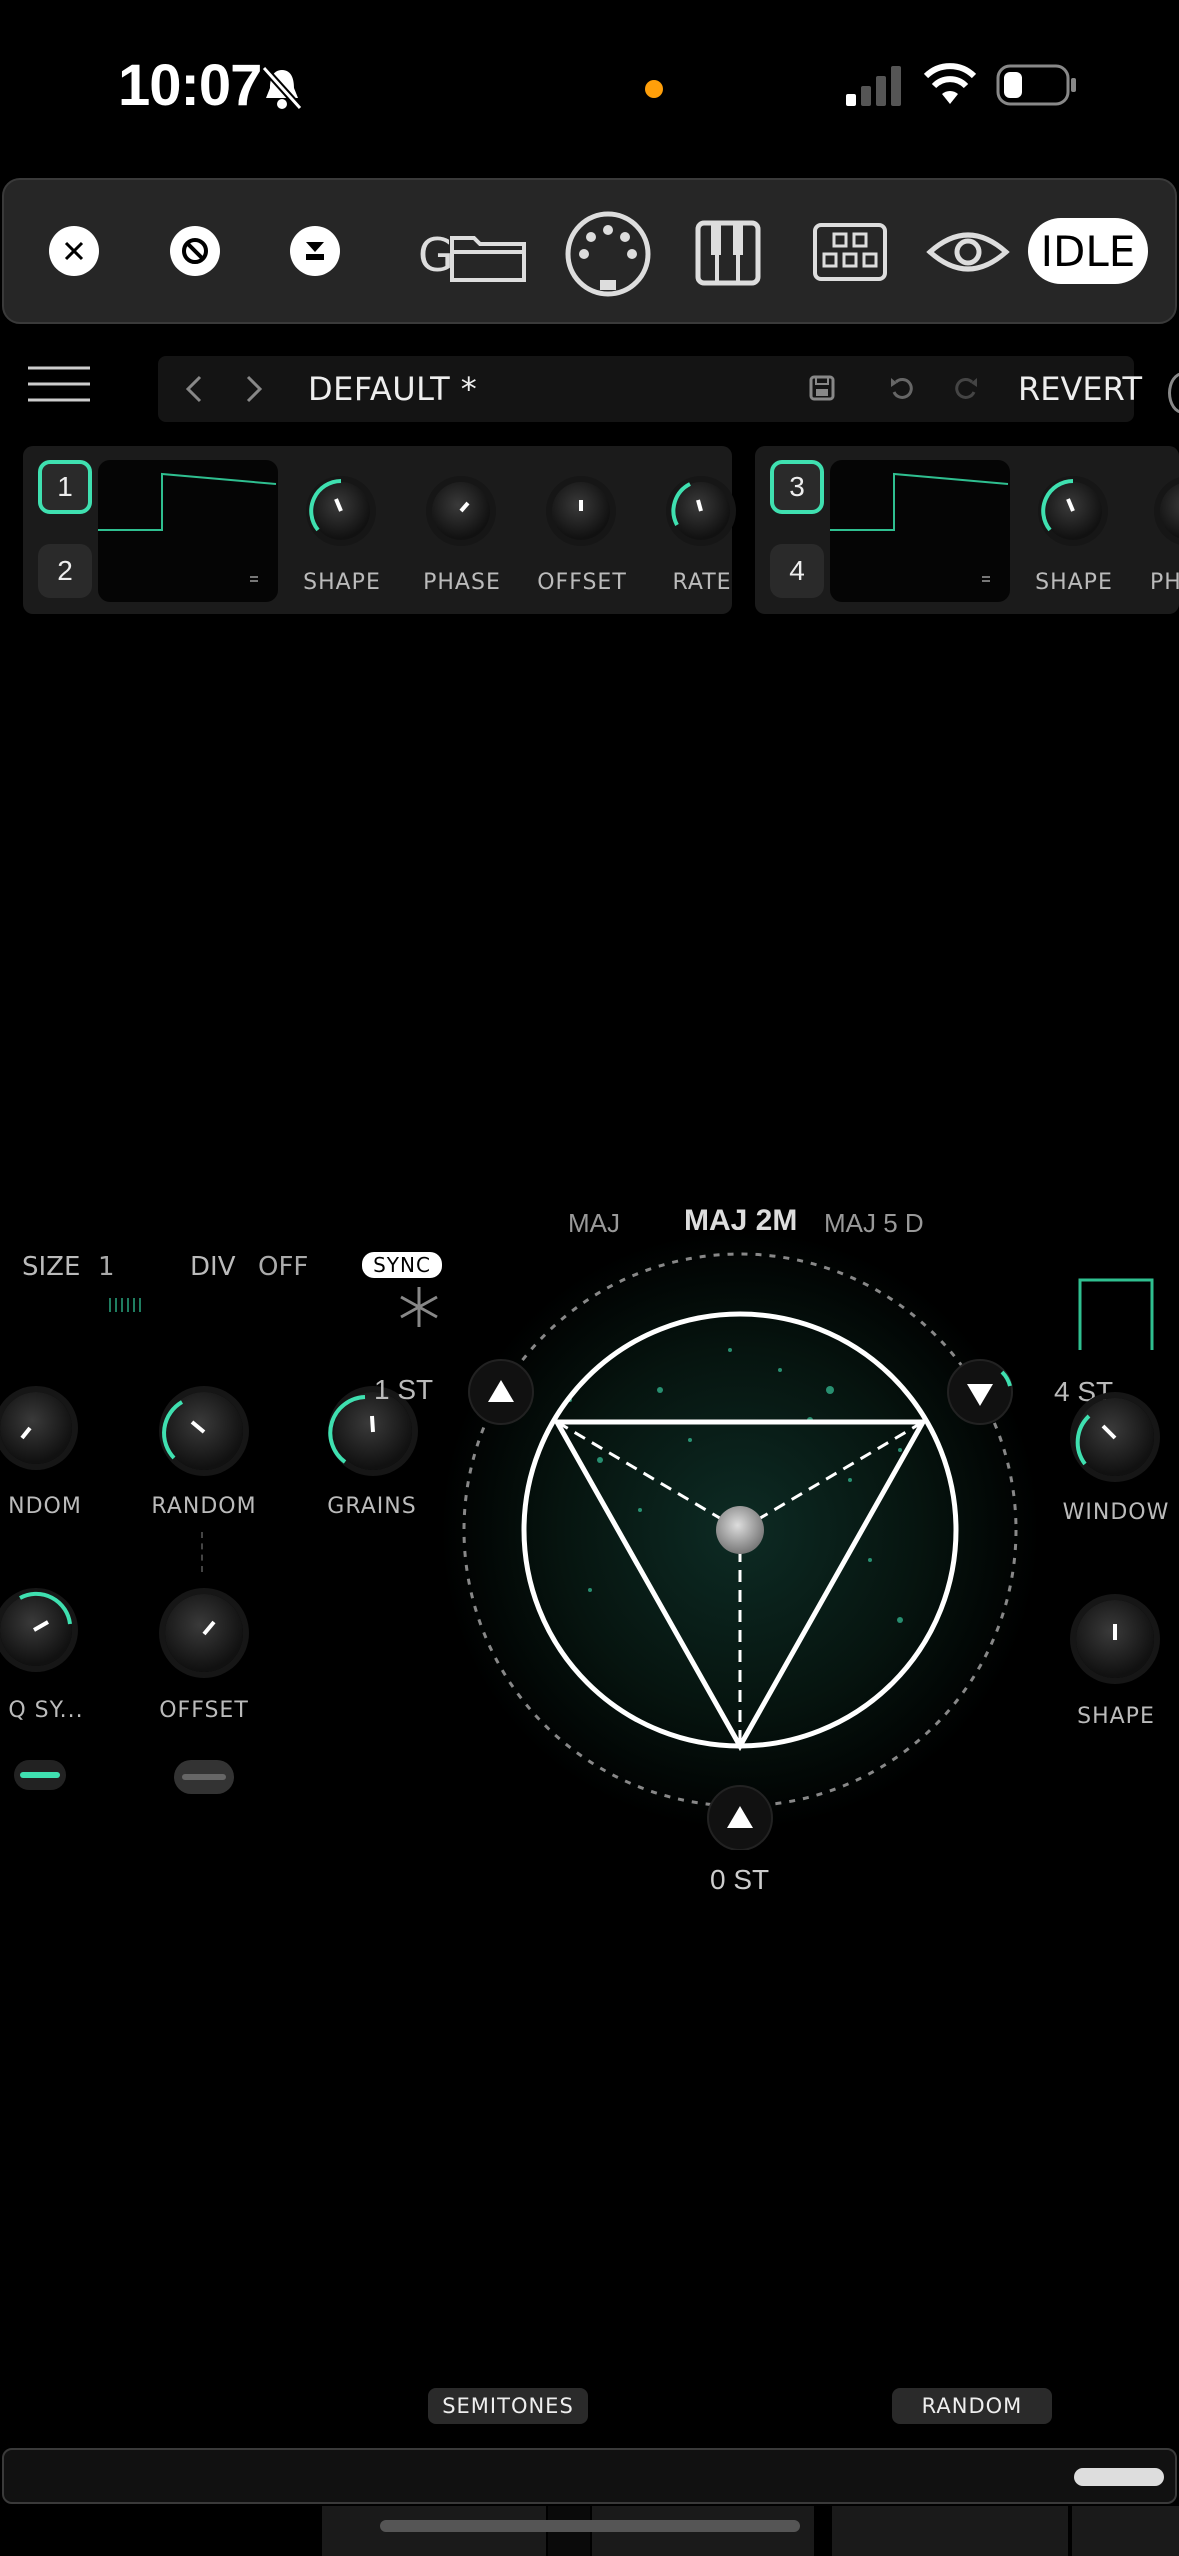  I want to click on bypass-icon, so click(195, 251).